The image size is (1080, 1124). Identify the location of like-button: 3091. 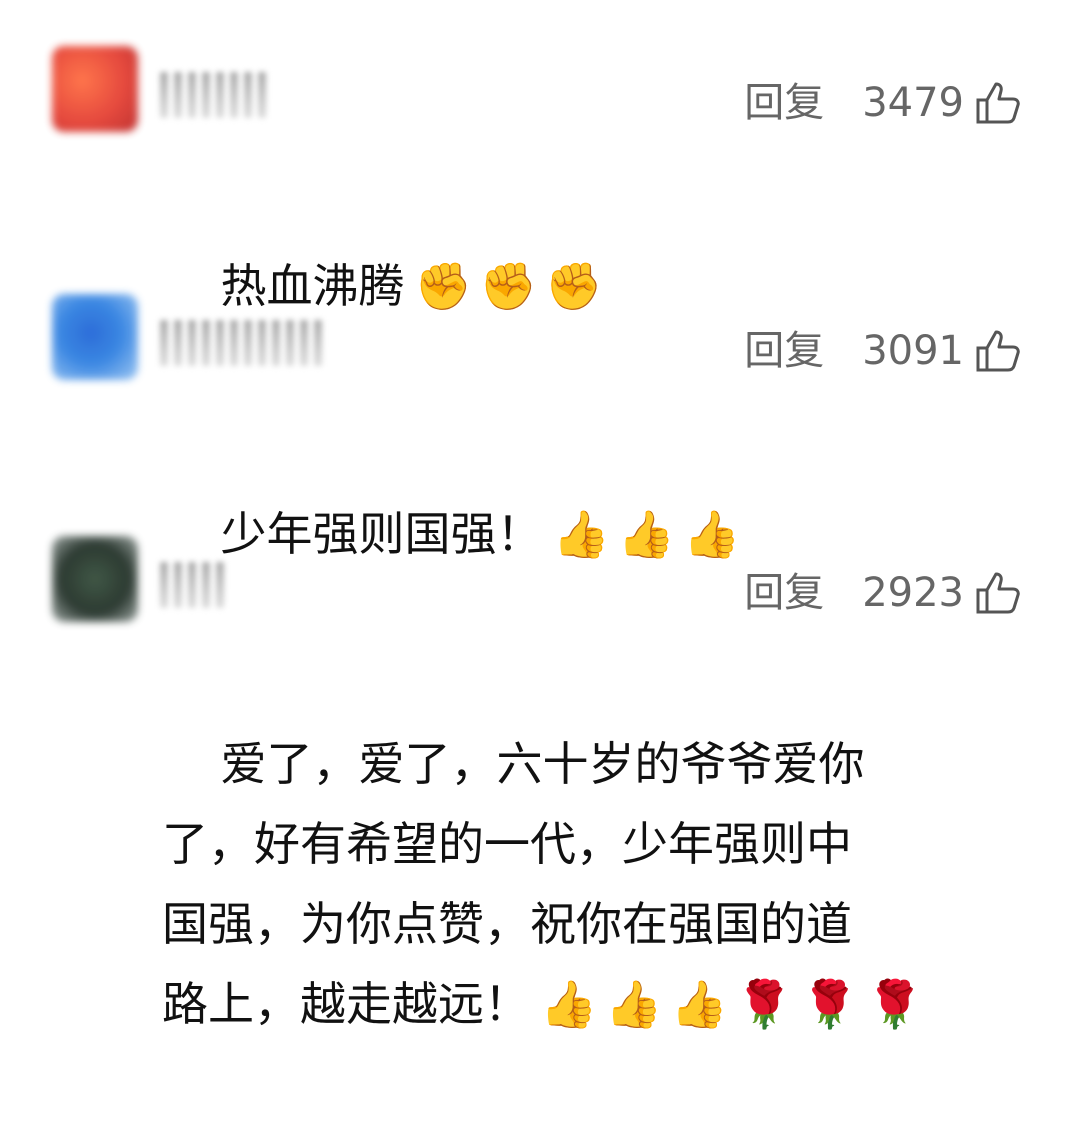
(942, 351).